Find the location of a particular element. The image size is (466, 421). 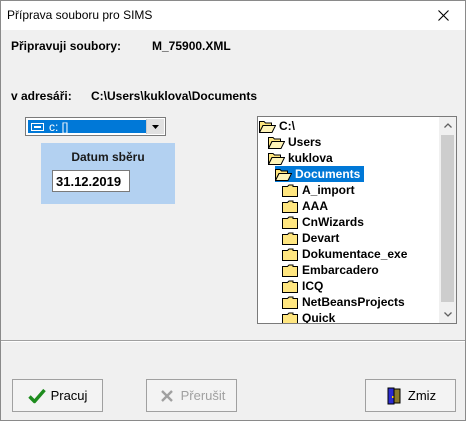

tree-item: Quick is located at coordinates (309, 317).